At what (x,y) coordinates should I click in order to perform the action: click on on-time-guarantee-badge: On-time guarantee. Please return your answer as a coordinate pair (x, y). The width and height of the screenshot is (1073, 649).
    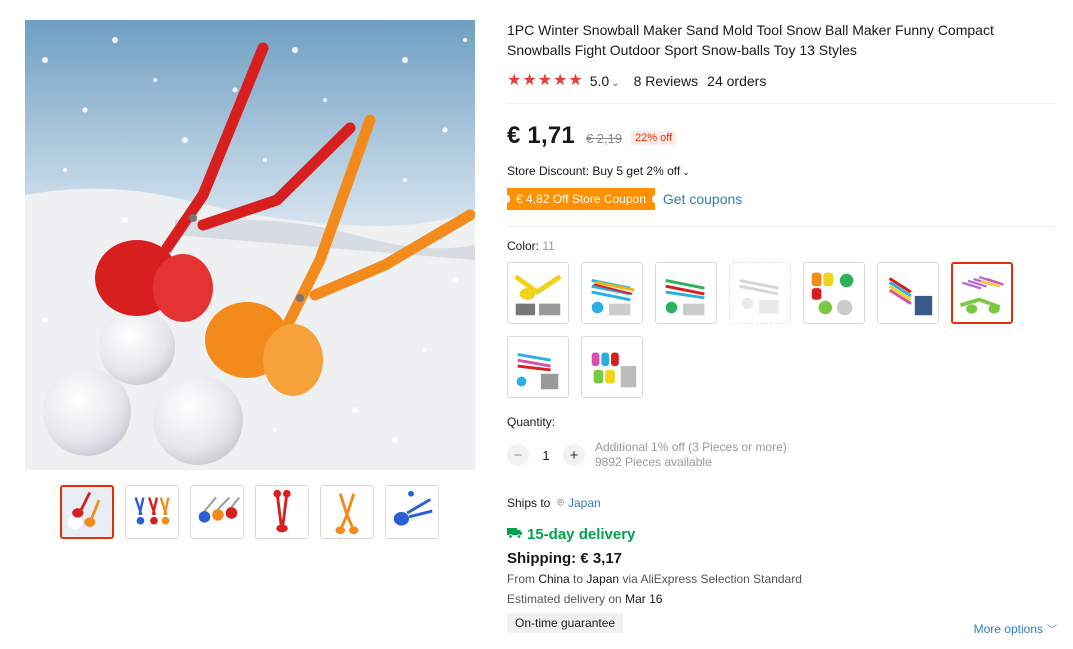
    Looking at the image, I should click on (565, 623).